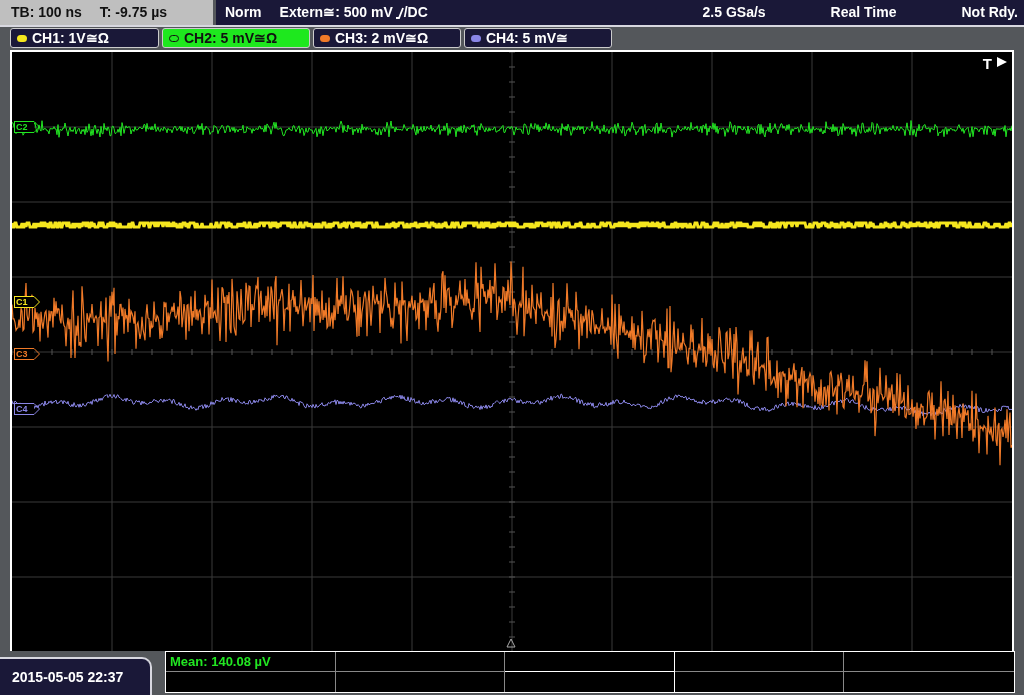 The width and height of the screenshot is (1024, 695). I want to click on acquisition-mode-label: Real Time, so click(863, 12).